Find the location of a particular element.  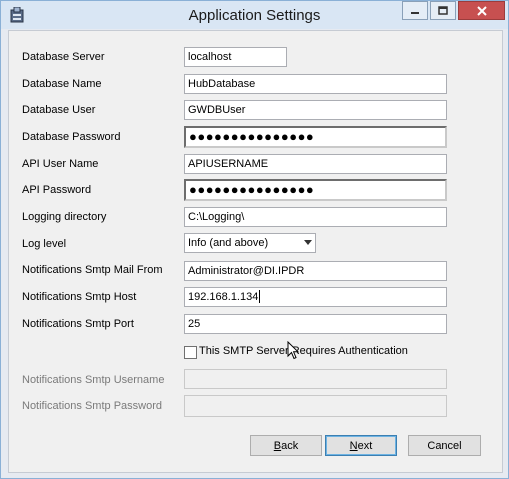

smtp-mail-from-label: Notifications Smtp Mail From is located at coordinates (92, 270).